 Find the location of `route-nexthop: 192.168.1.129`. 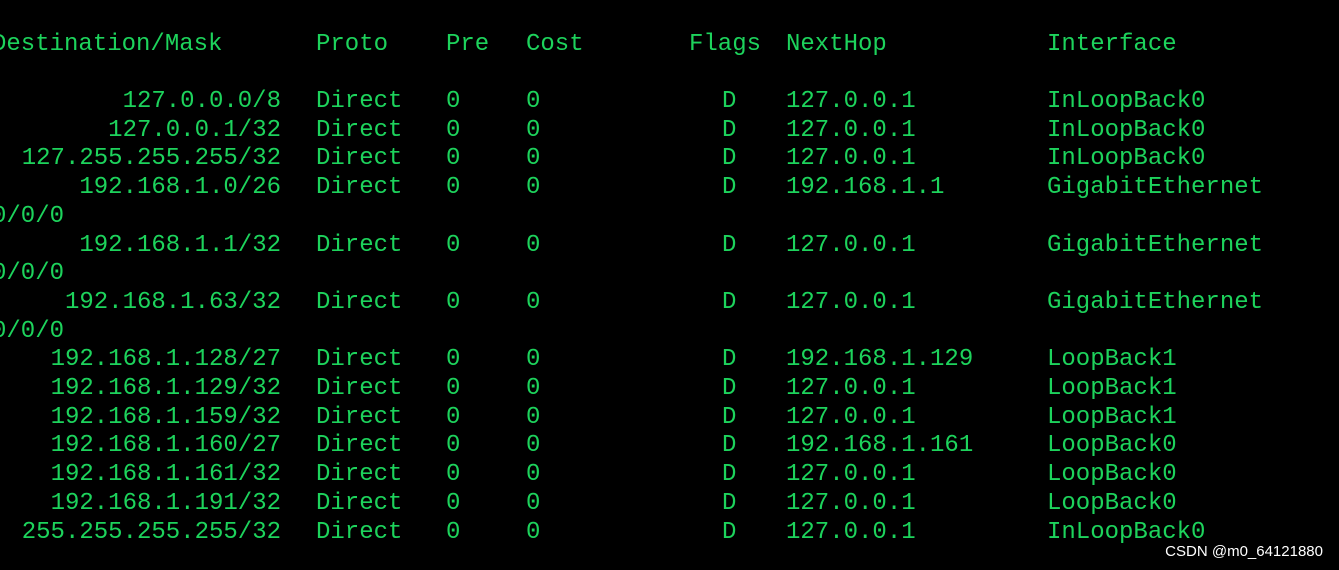

route-nexthop: 192.168.1.129 is located at coordinates (880, 360).